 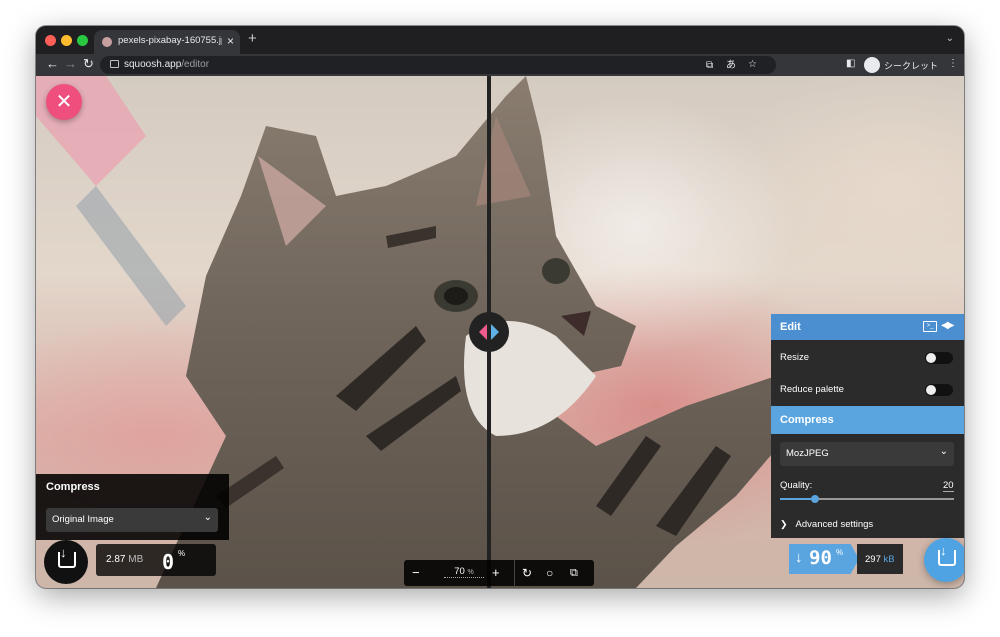 I want to click on quality-slider-handle, so click(x=814, y=499).